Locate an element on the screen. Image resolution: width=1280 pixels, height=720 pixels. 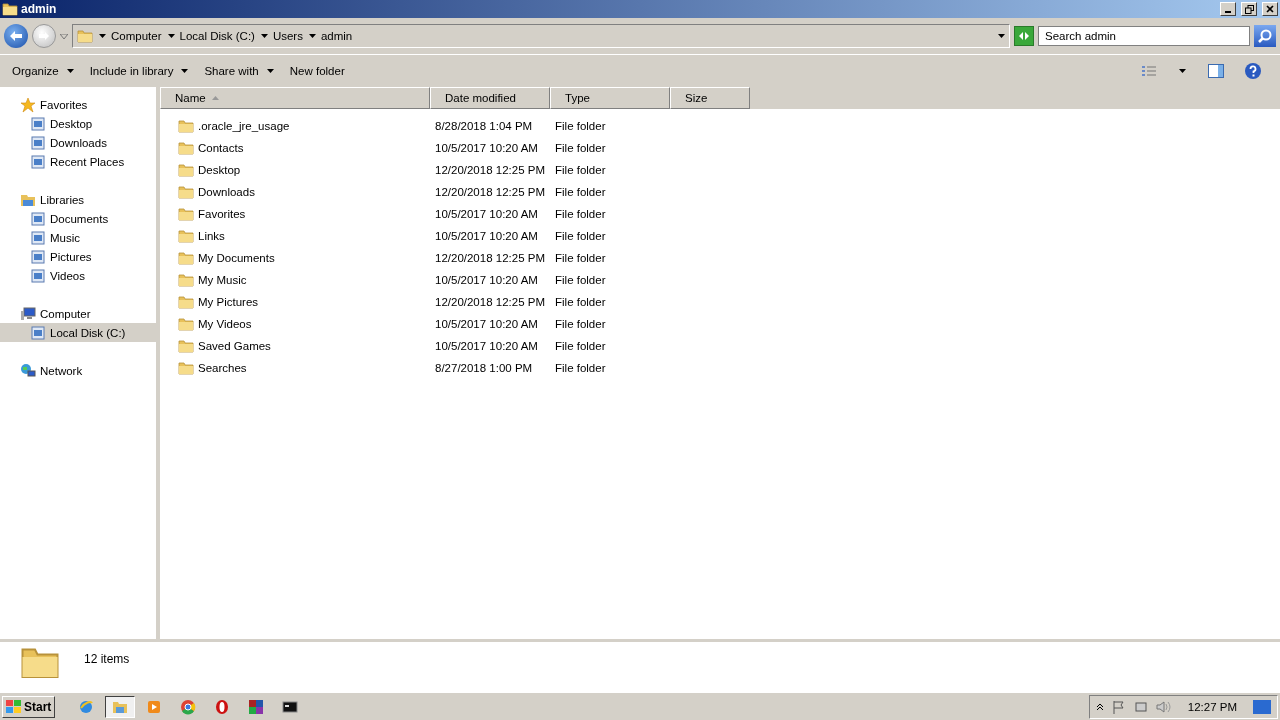
breadcrumb: Users is located at coordinates (287, 36).